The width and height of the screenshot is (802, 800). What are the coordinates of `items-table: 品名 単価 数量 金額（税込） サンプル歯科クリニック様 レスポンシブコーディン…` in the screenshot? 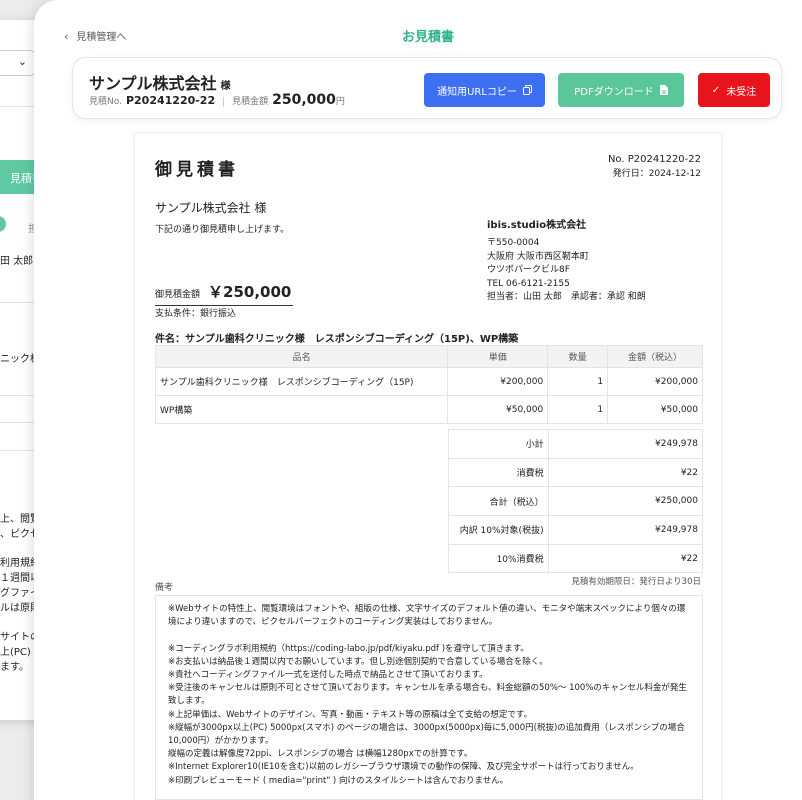 It's located at (428, 384).